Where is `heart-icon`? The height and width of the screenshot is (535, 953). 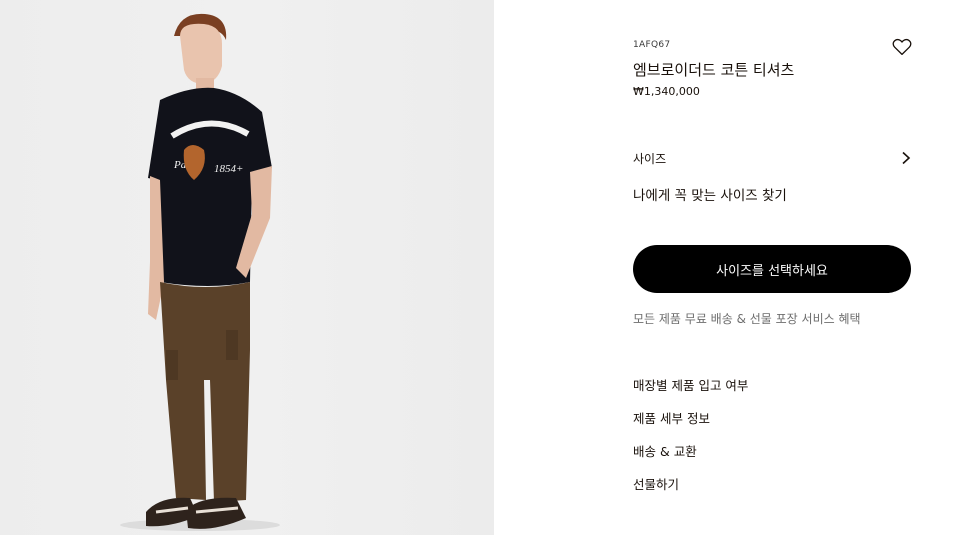 heart-icon is located at coordinates (903, 48).